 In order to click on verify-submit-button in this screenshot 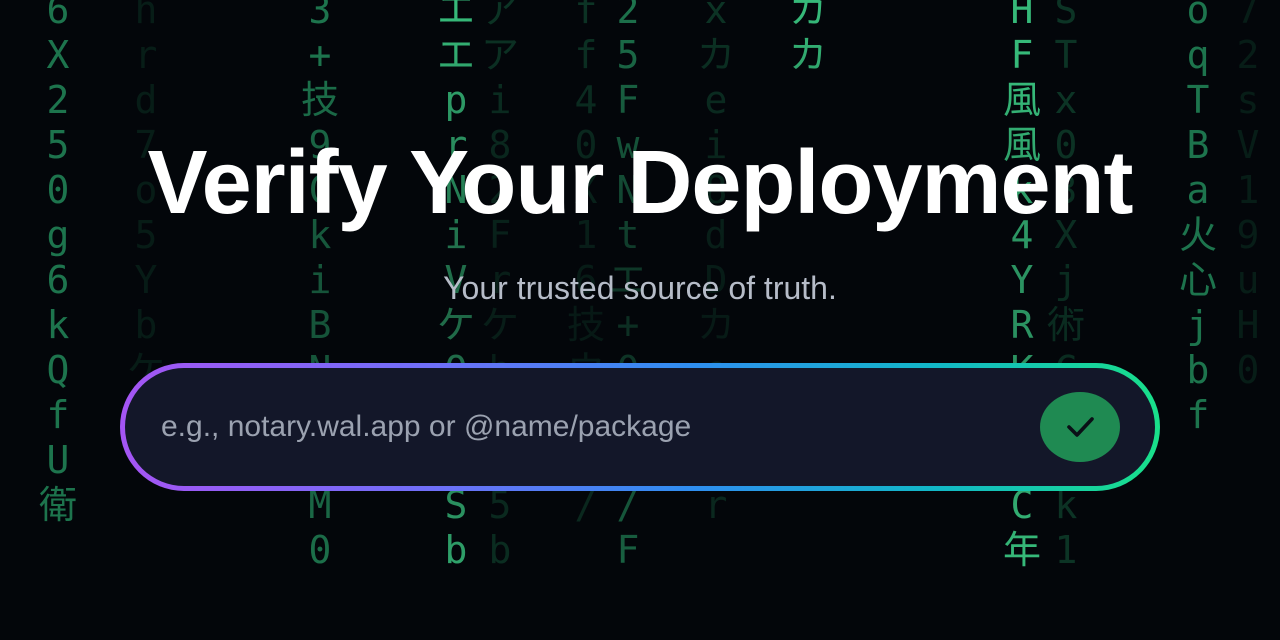, I will do `click(1080, 427)`.